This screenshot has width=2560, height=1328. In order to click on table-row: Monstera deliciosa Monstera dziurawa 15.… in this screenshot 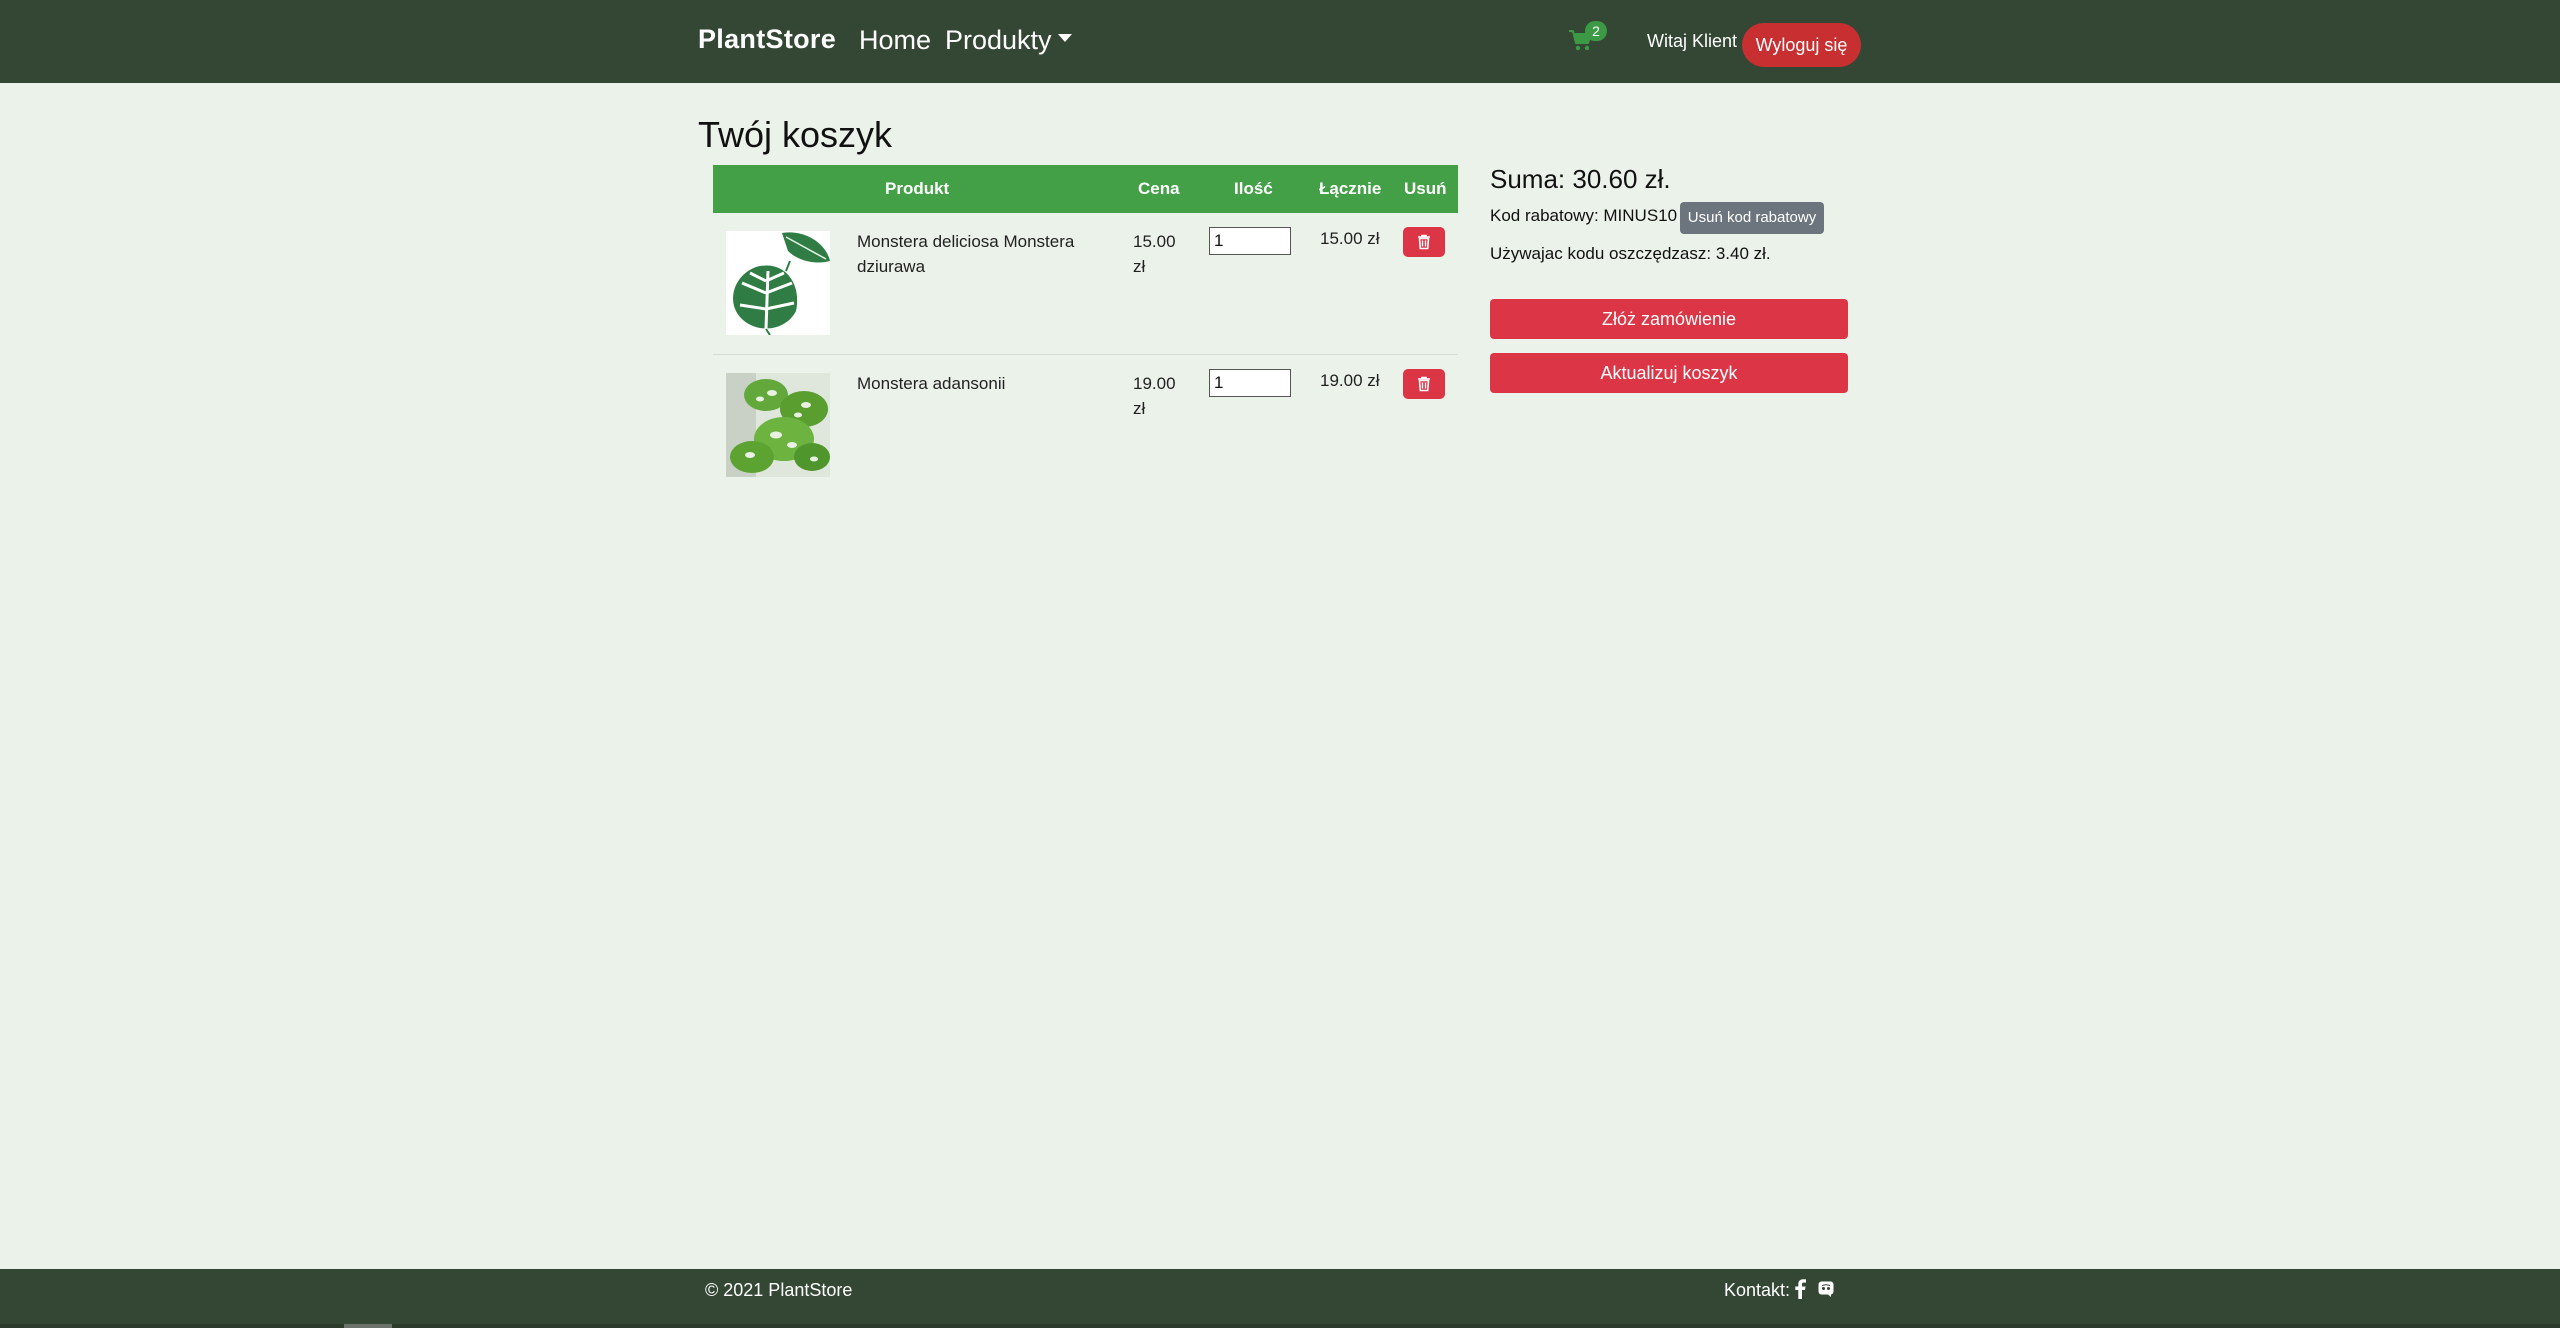, I will do `click(1085, 283)`.